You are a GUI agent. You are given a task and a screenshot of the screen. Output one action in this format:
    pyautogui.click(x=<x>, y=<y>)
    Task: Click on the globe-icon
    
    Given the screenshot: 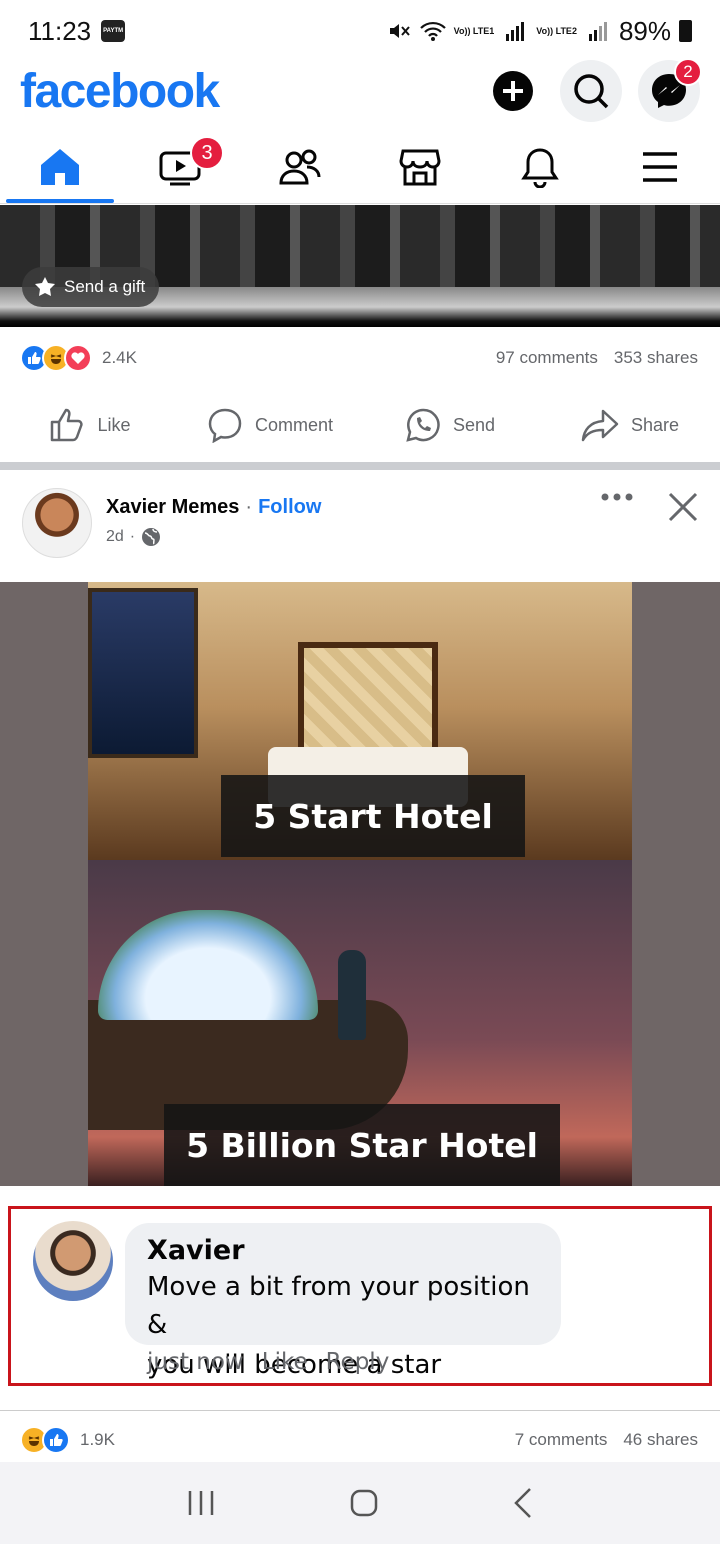 What is the action you would take?
    pyautogui.click(x=151, y=537)
    